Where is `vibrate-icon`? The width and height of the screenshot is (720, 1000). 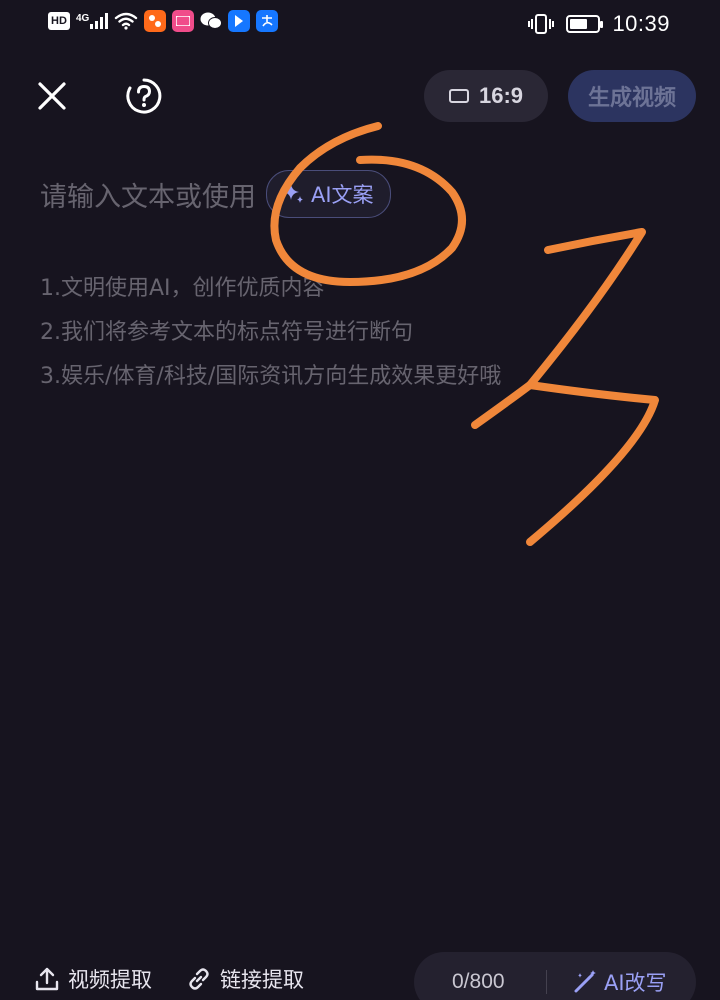
vibrate-icon is located at coordinates (541, 24).